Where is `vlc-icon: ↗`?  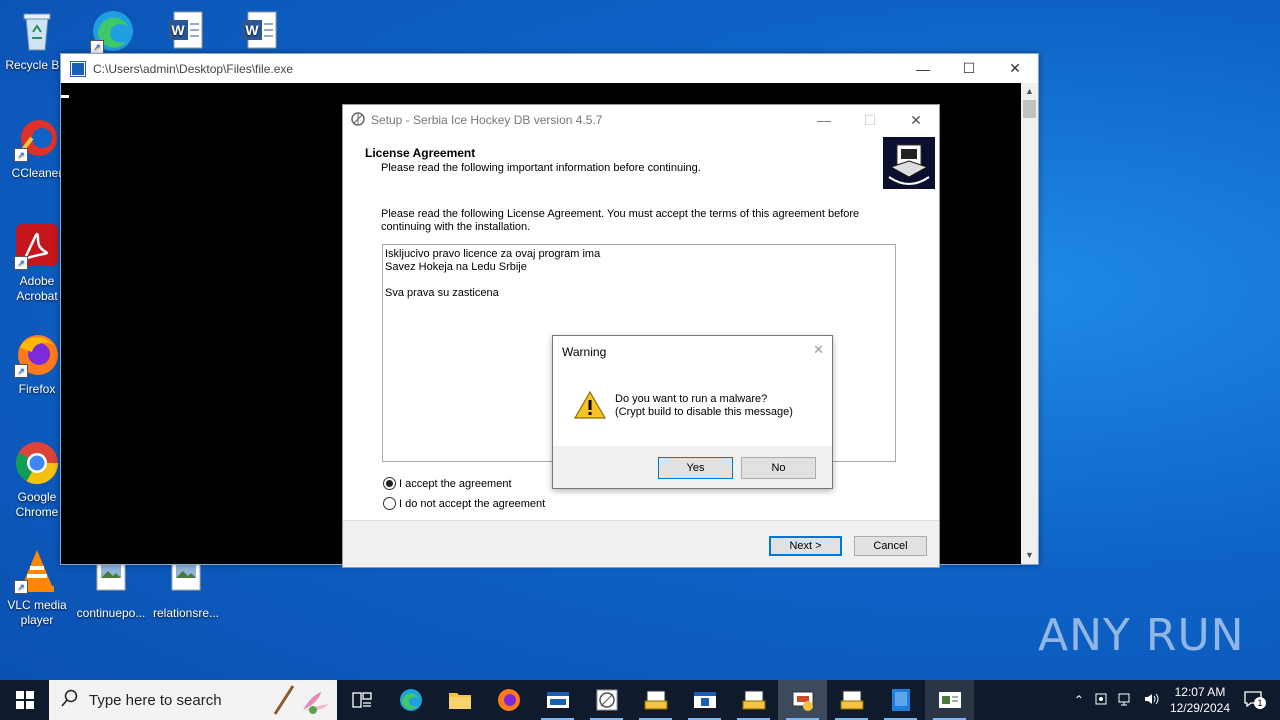 vlc-icon: ↗ is located at coordinates (37, 571).